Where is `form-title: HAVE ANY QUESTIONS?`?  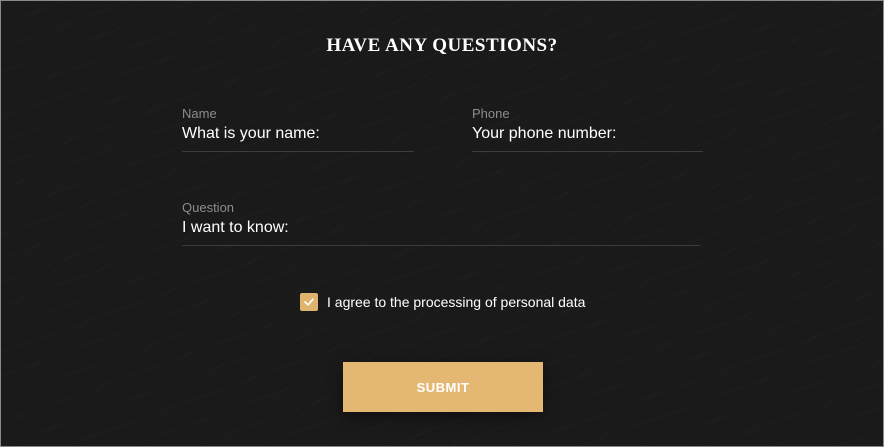 form-title: HAVE ANY QUESTIONS? is located at coordinates (442, 45).